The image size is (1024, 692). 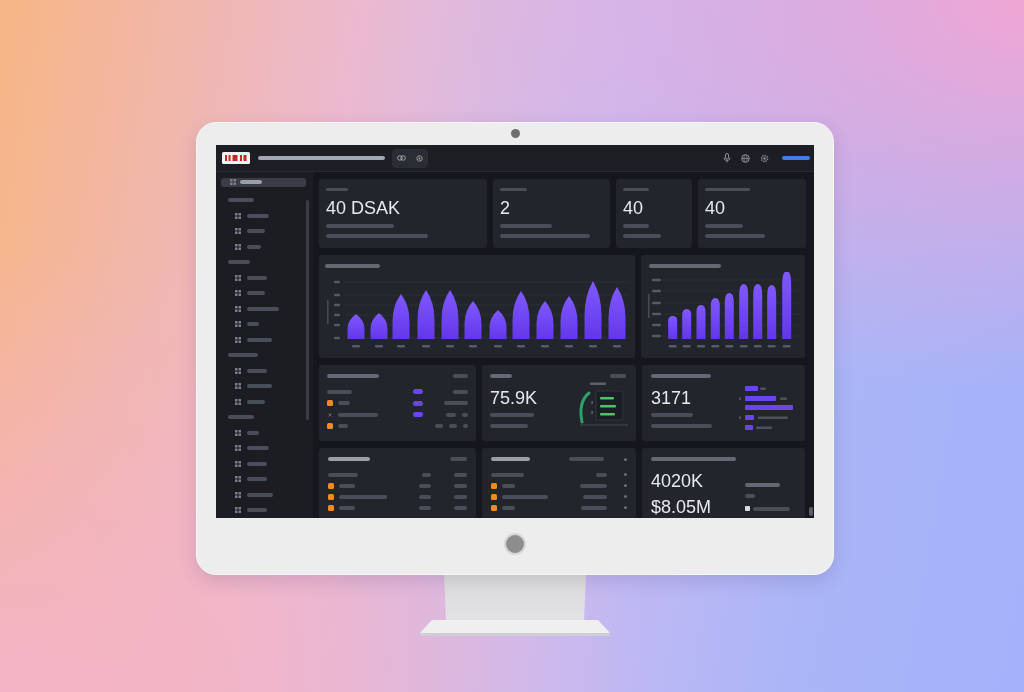 What do you see at coordinates (401, 158) in the screenshot?
I see `link-icon` at bounding box center [401, 158].